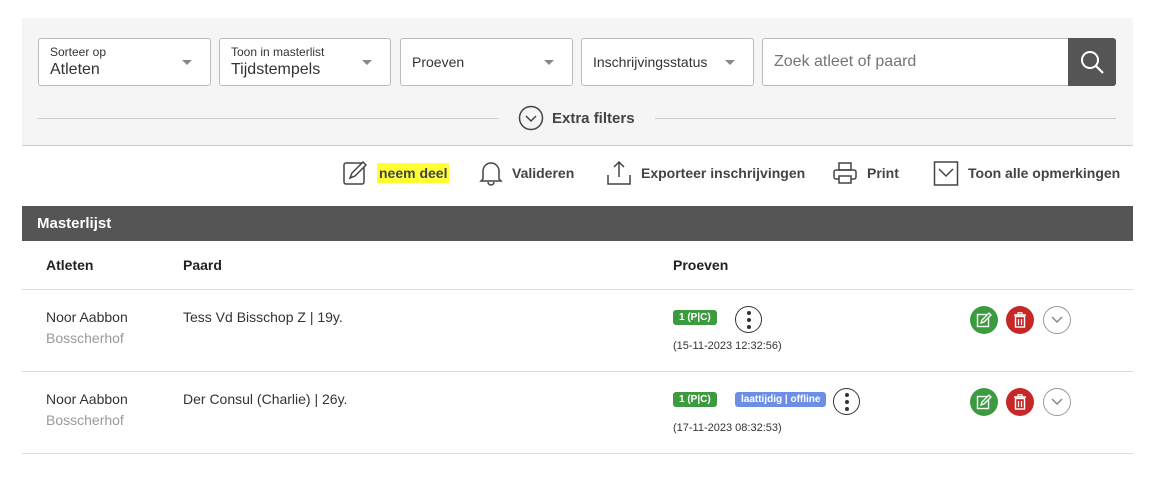  Describe the element at coordinates (946, 173) in the screenshot. I see `chevron-square-down-icon` at that location.